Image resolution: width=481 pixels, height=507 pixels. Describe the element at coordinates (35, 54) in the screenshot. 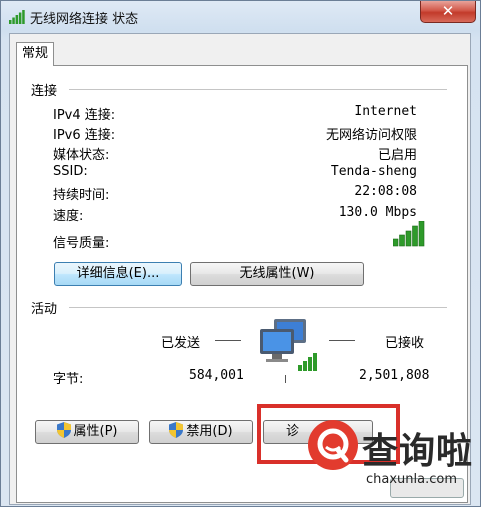

I see `tab-general: 常规` at that location.